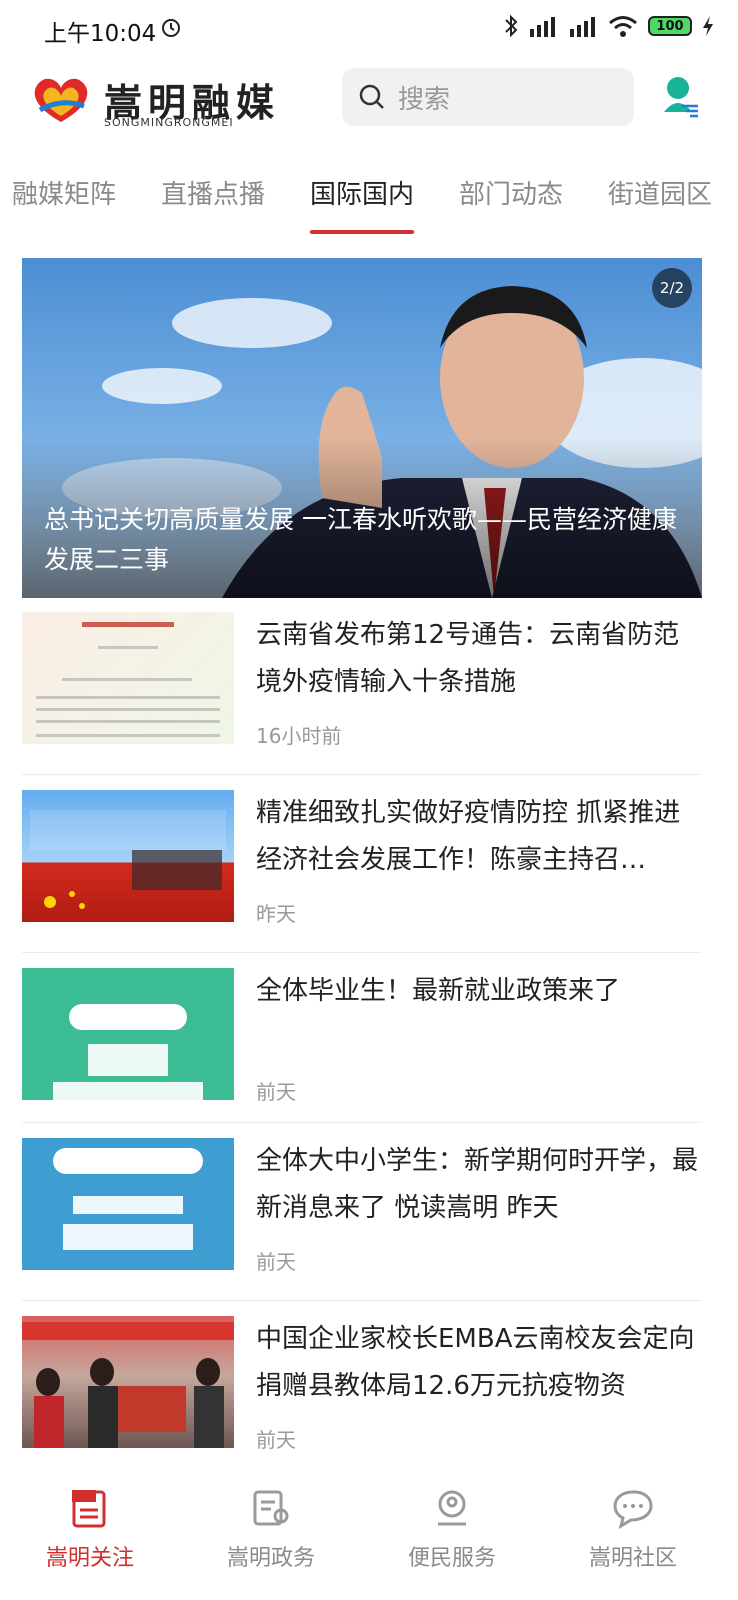 This screenshot has width=738, height=1600. Describe the element at coordinates (270, 1558) in the screenshot. I see `nav-label: 嵩明政务` at that location.